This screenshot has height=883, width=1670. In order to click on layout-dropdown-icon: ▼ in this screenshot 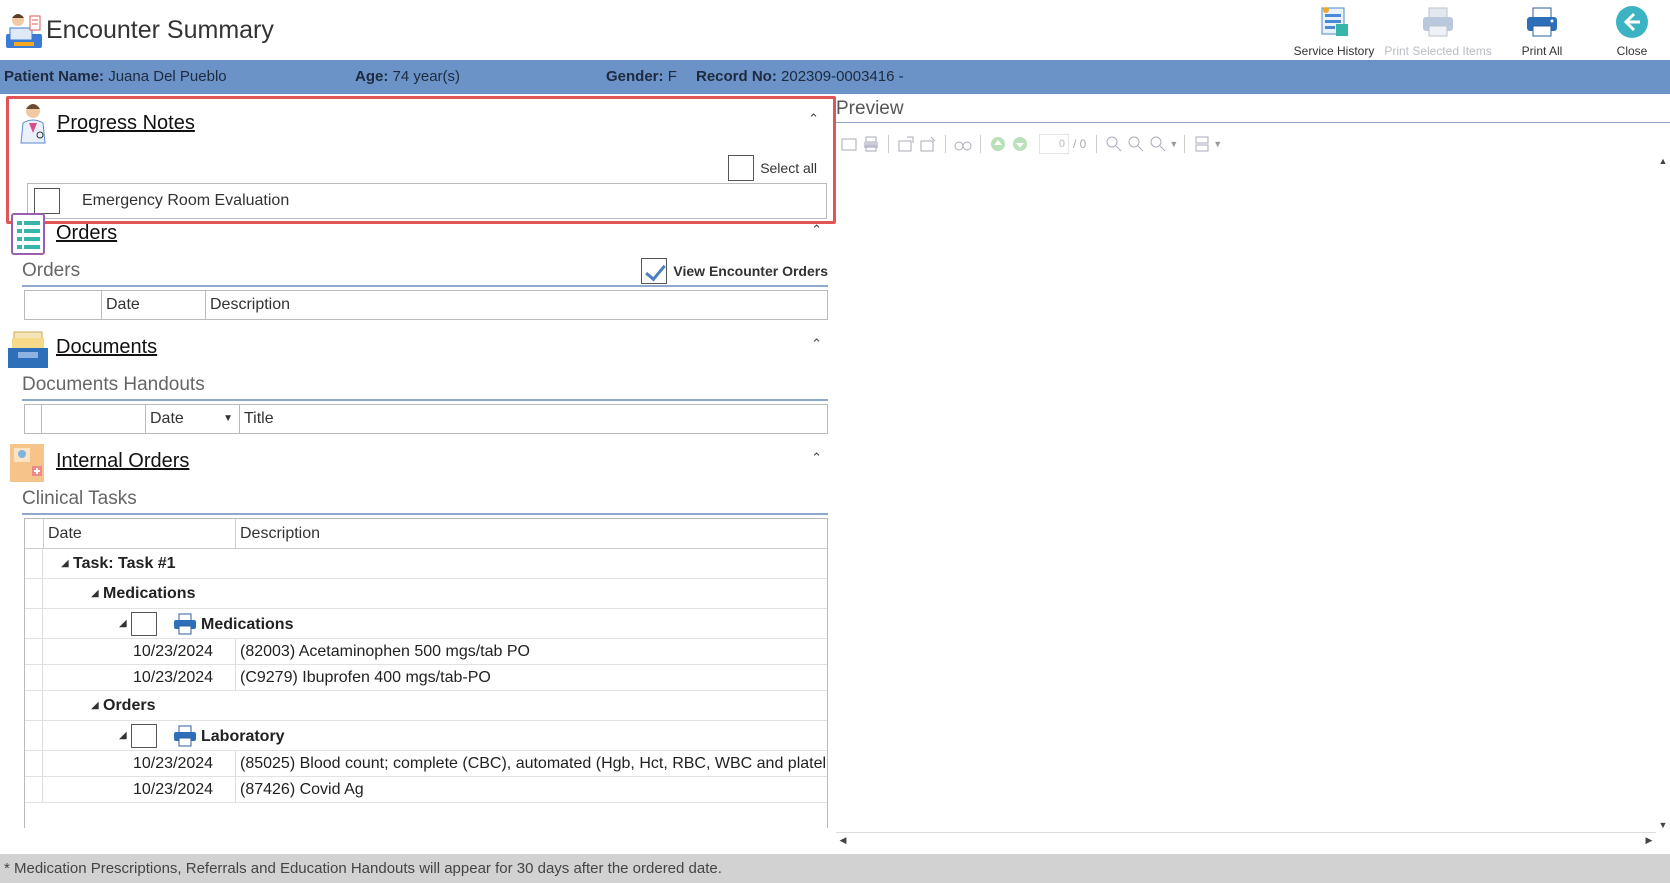, I will do `click(1217, 144)`.